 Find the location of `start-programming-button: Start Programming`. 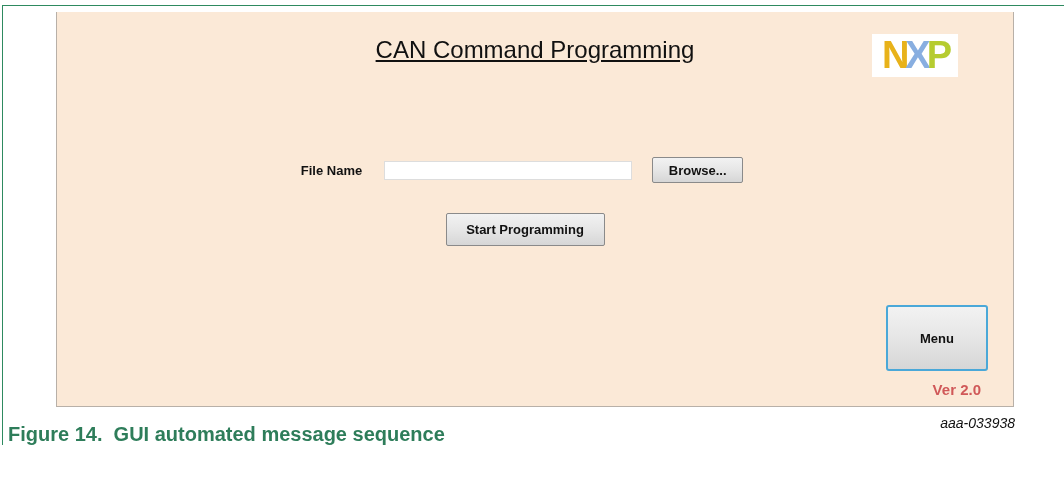

start-programming-button: Start Programming is located at coordinates (525, 229).